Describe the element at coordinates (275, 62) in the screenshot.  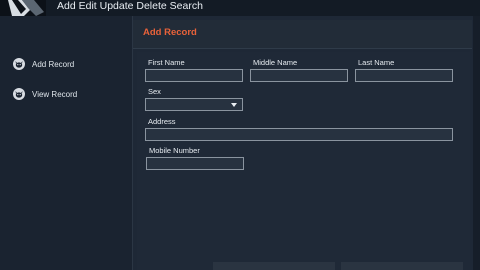
I see `middle-name-label: Middle Name` at that location.